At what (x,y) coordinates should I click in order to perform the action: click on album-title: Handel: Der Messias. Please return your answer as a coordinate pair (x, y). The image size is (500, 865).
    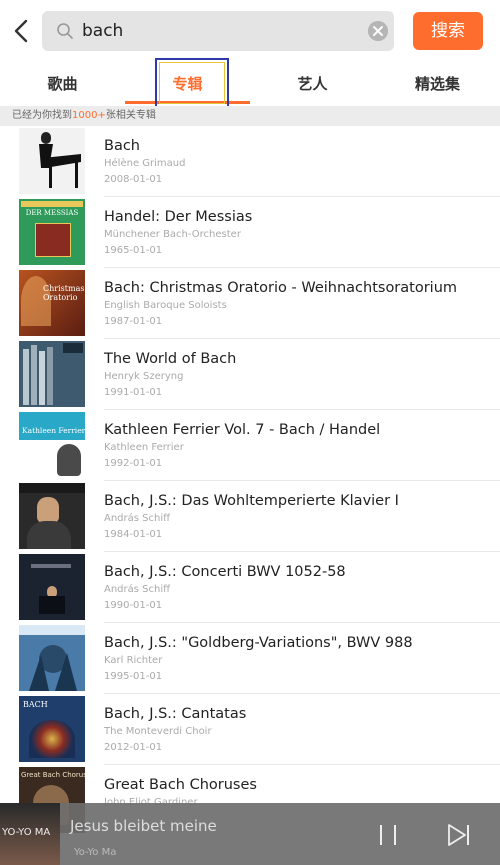
    Looking at the image, I should click on (178, 217).